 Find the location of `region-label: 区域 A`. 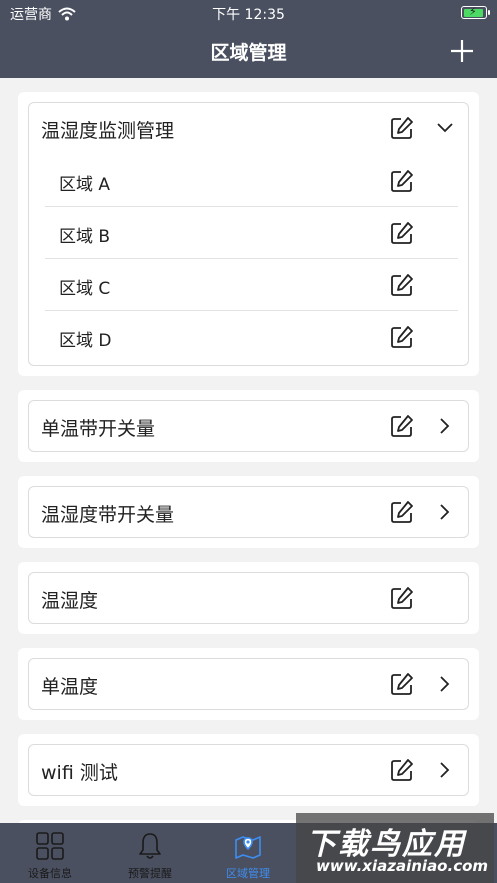

region-label: 区域 A is located at coordinates (85, 185).